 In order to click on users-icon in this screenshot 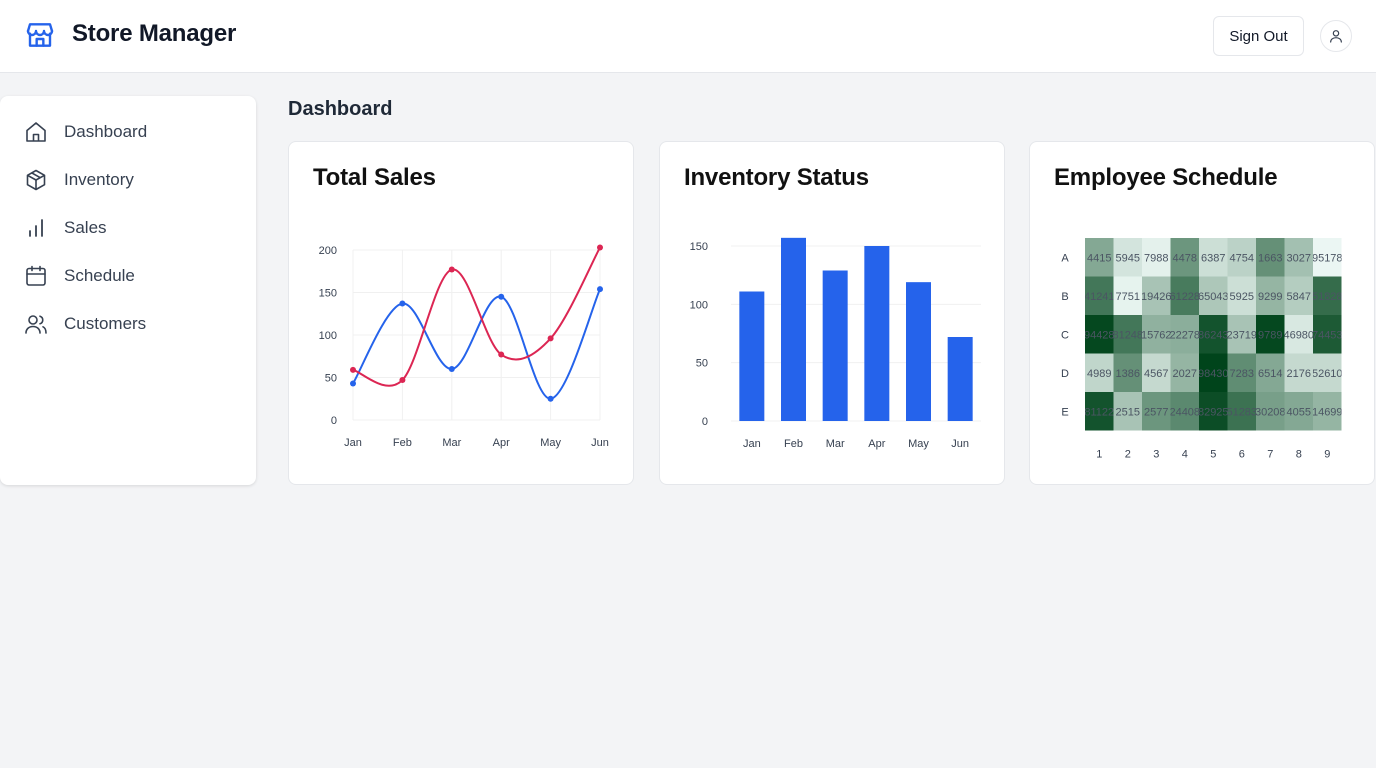, I will do `click(36, 324)`.